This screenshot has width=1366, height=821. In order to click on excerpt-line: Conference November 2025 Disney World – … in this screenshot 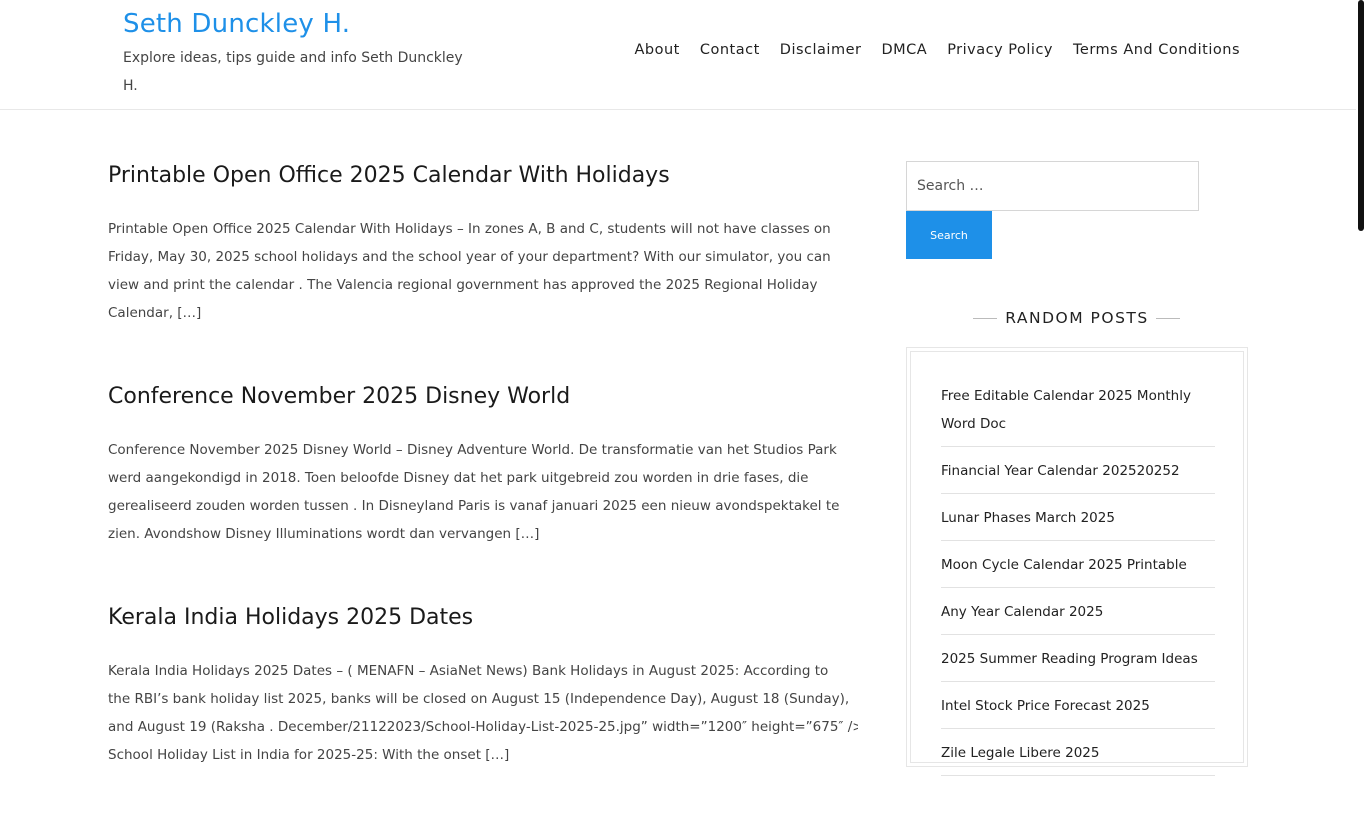, I will do `click(472, 450)`.